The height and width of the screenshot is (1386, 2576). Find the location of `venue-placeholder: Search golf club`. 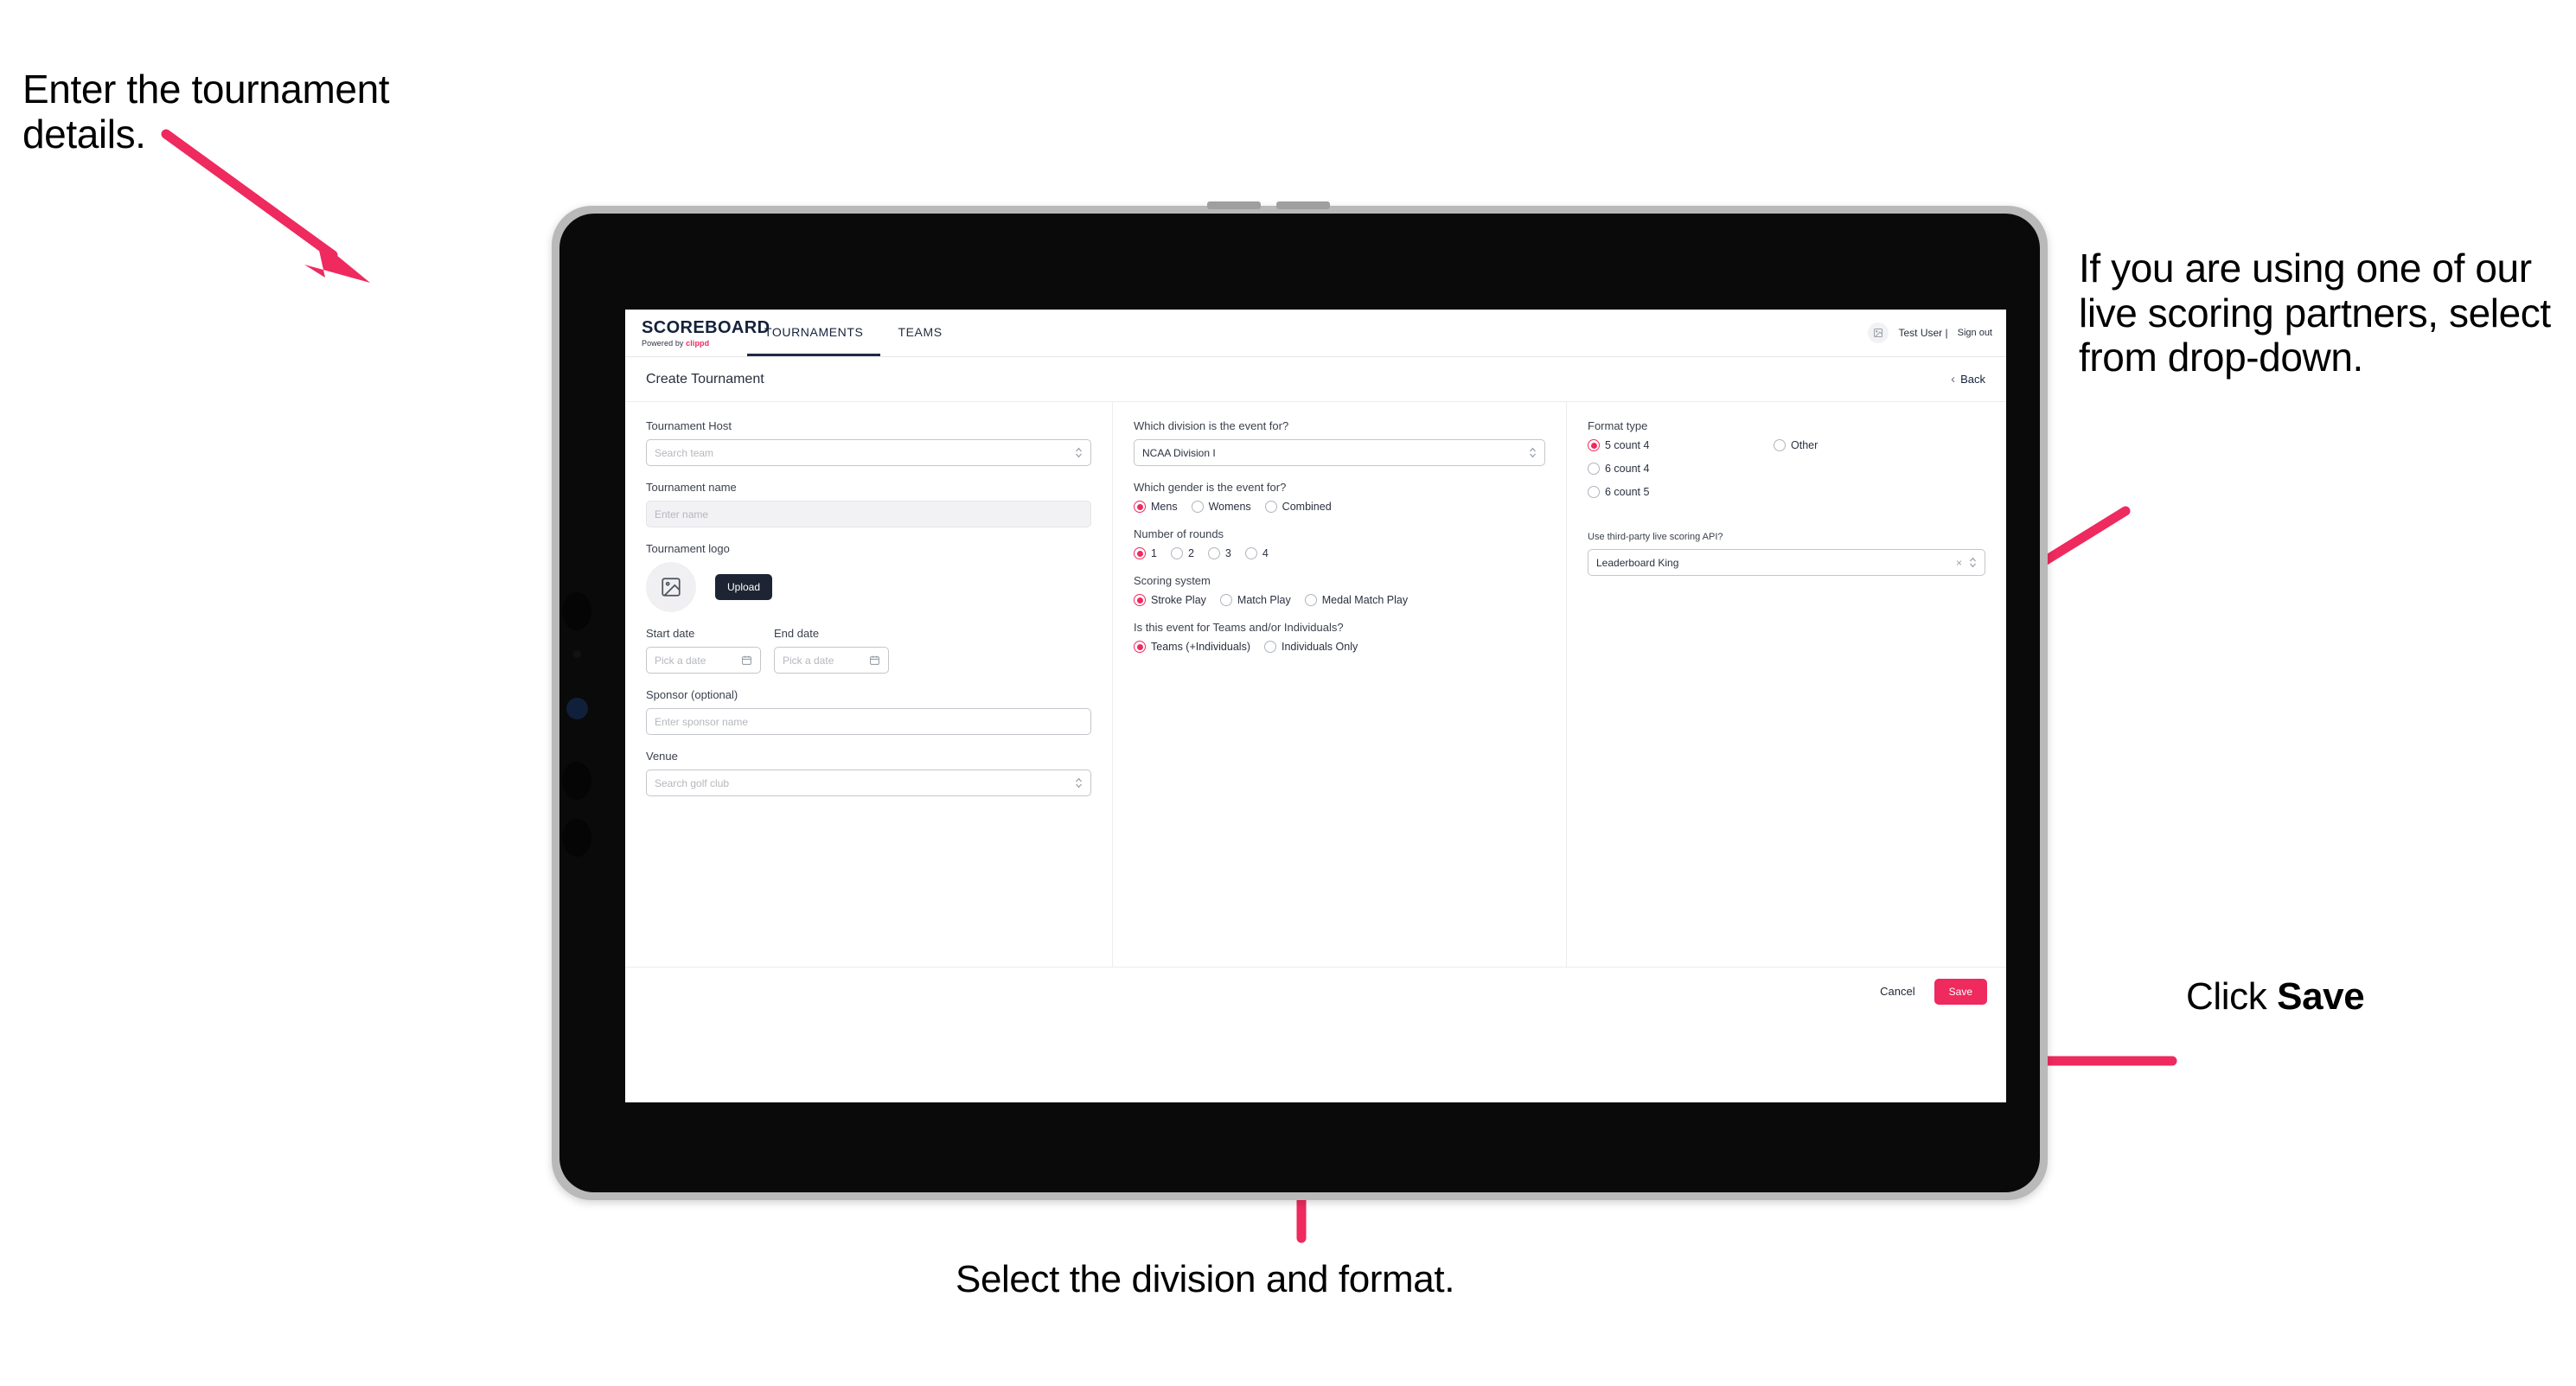

venue-placeholder: Search golf club is located at coordinates (693, 782).